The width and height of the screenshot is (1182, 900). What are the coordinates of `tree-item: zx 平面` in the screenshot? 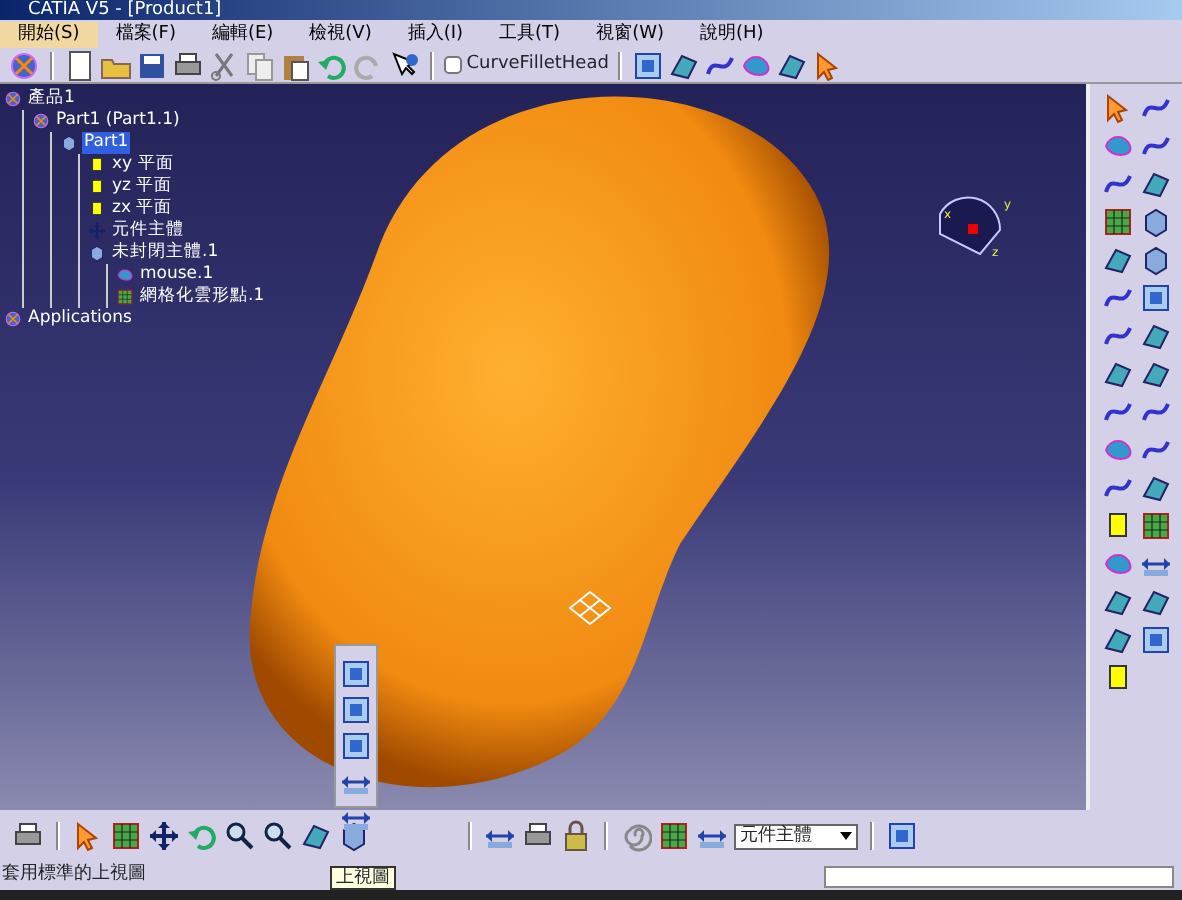 It's located at (142, 209).